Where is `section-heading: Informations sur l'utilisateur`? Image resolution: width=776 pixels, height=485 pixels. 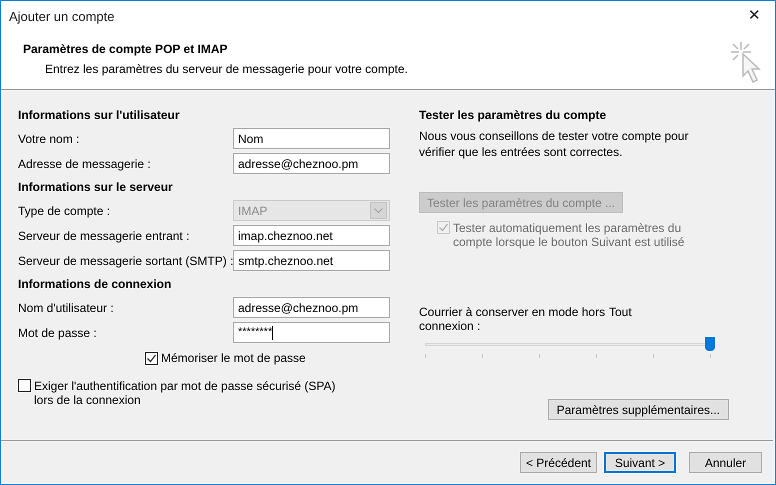
section-heading: Informations sur l'utilisateur is located at coordinates (99, 115).